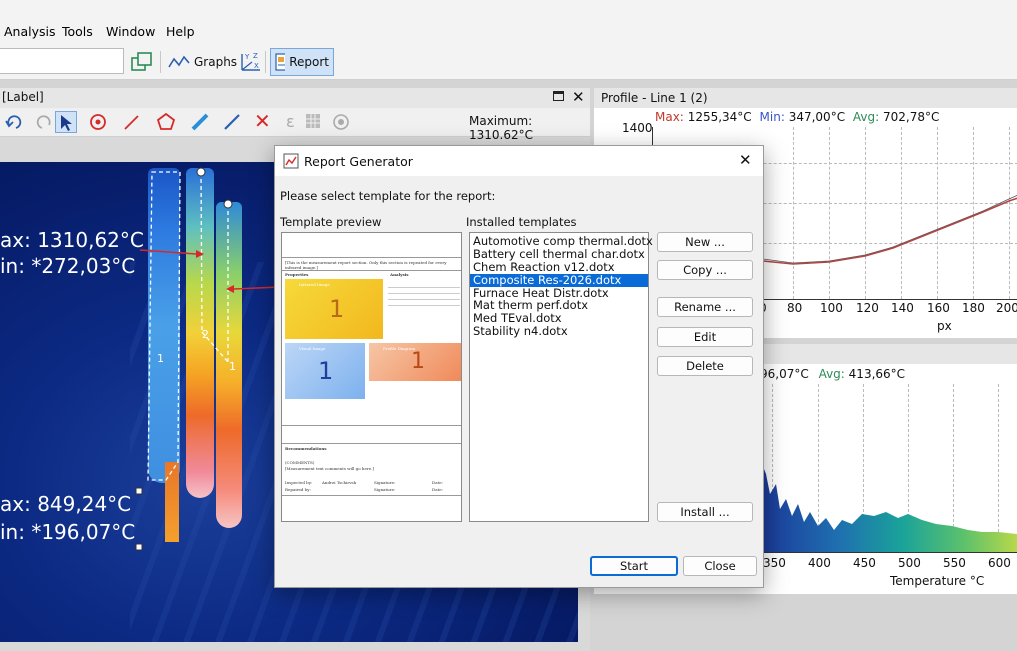 The height and width of the screenshot is (651, 1017). Describe the element at coordinates (262, 121) in the screenshot. I see `delete-tool-icon: ✕` at that location.